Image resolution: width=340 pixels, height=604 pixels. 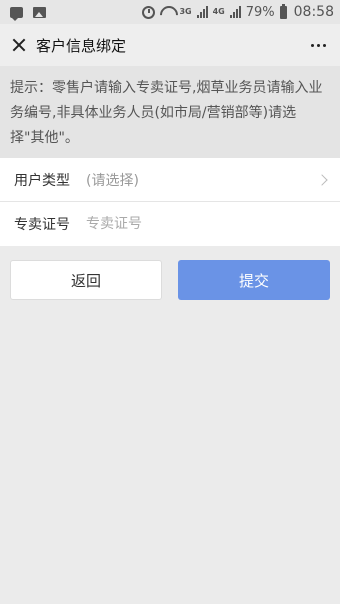 I want to click on title-bar: 客户信息绑定, so click(x=170, y=45).